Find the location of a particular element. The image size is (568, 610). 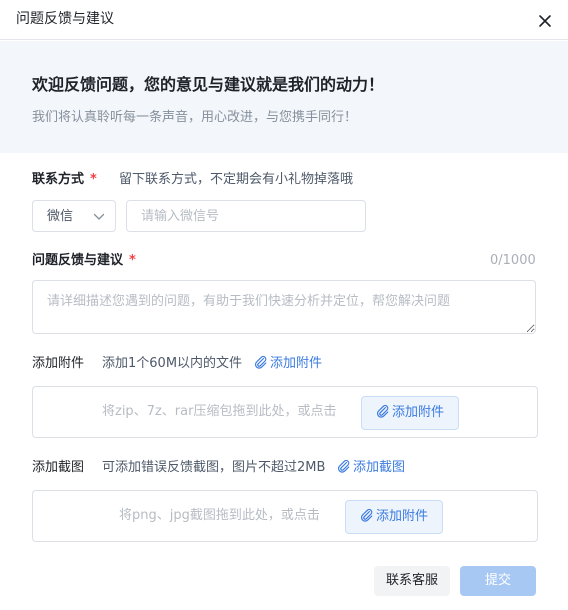

feedback-textarea is located at coordinates (284, 307).